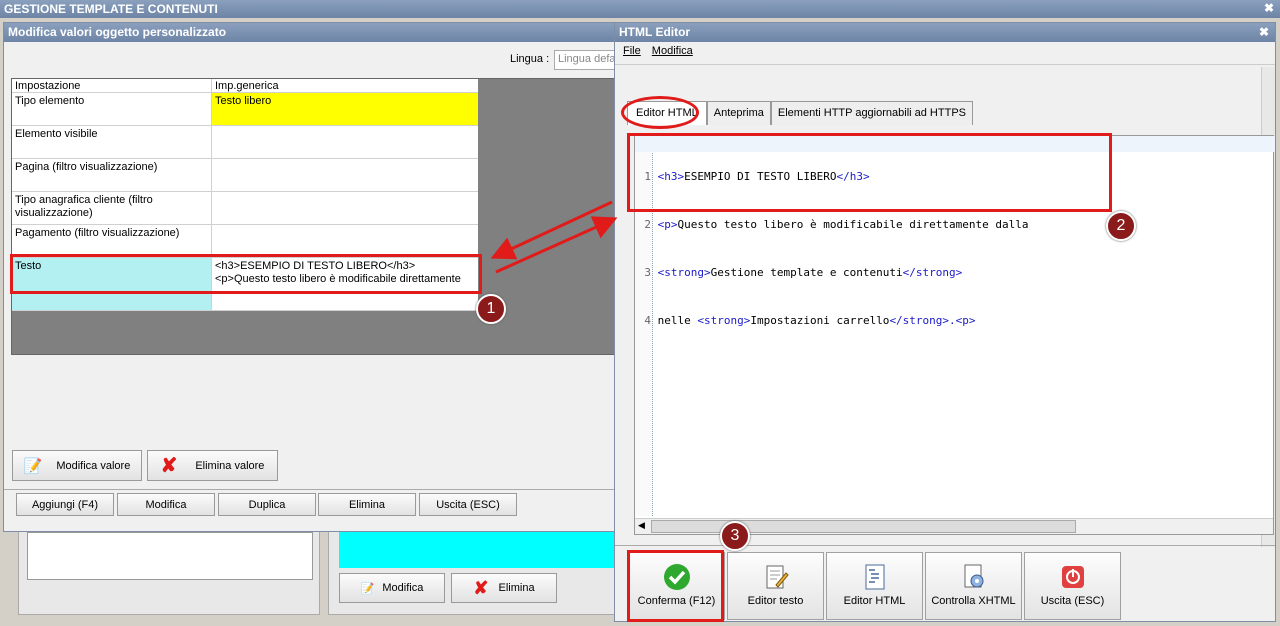 The width and height of the screenshot is (1280, 626). Describe the element at coordinates (315, 266) in the screenshot. I see `row-value-line: <h3>ESEMPIO DI TESTO LIBERO</h3>` at that location.